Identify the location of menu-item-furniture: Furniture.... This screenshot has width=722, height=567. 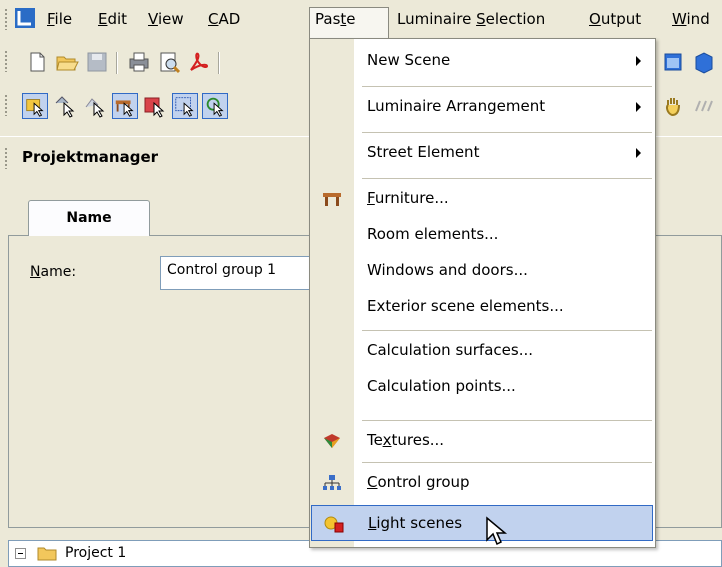
(482, 199).